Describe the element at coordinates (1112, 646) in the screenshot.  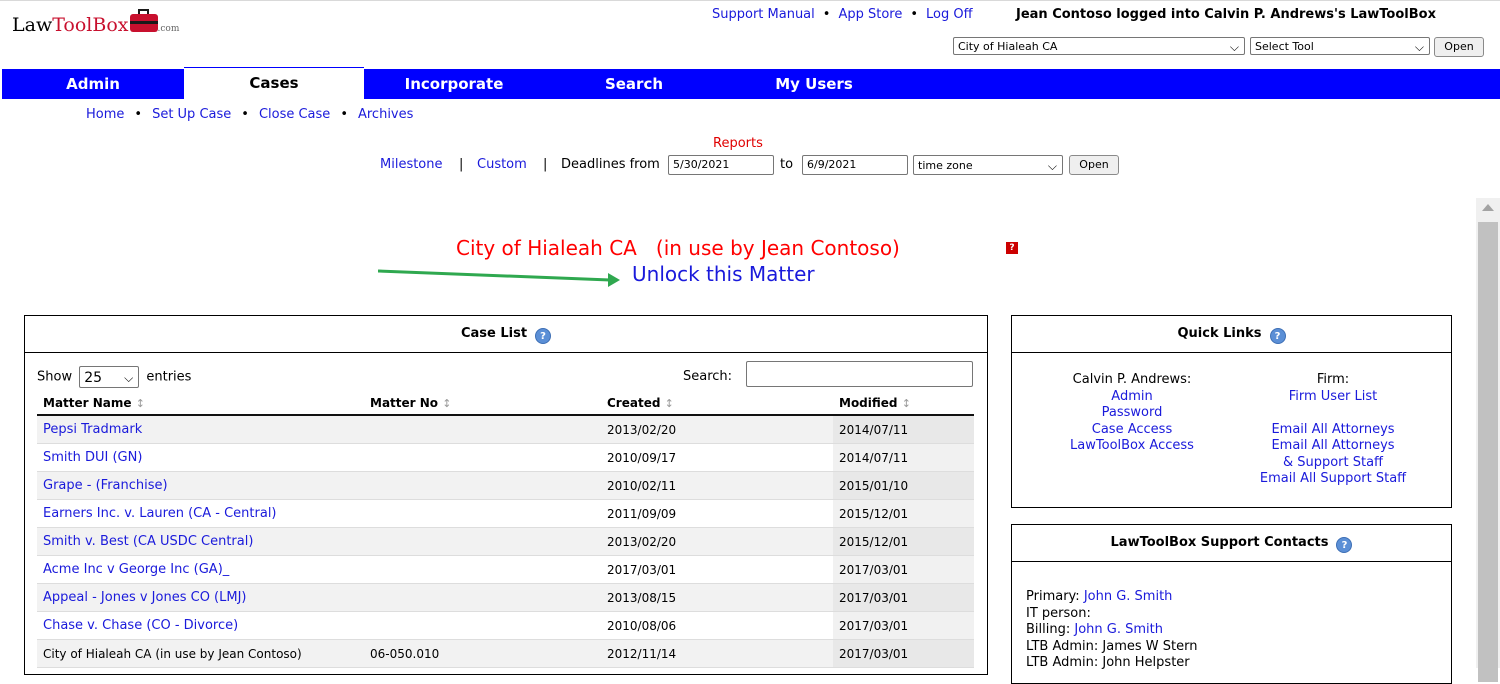
I see `ltb-admin-1: LTB Admin: James W Stern` at that location.